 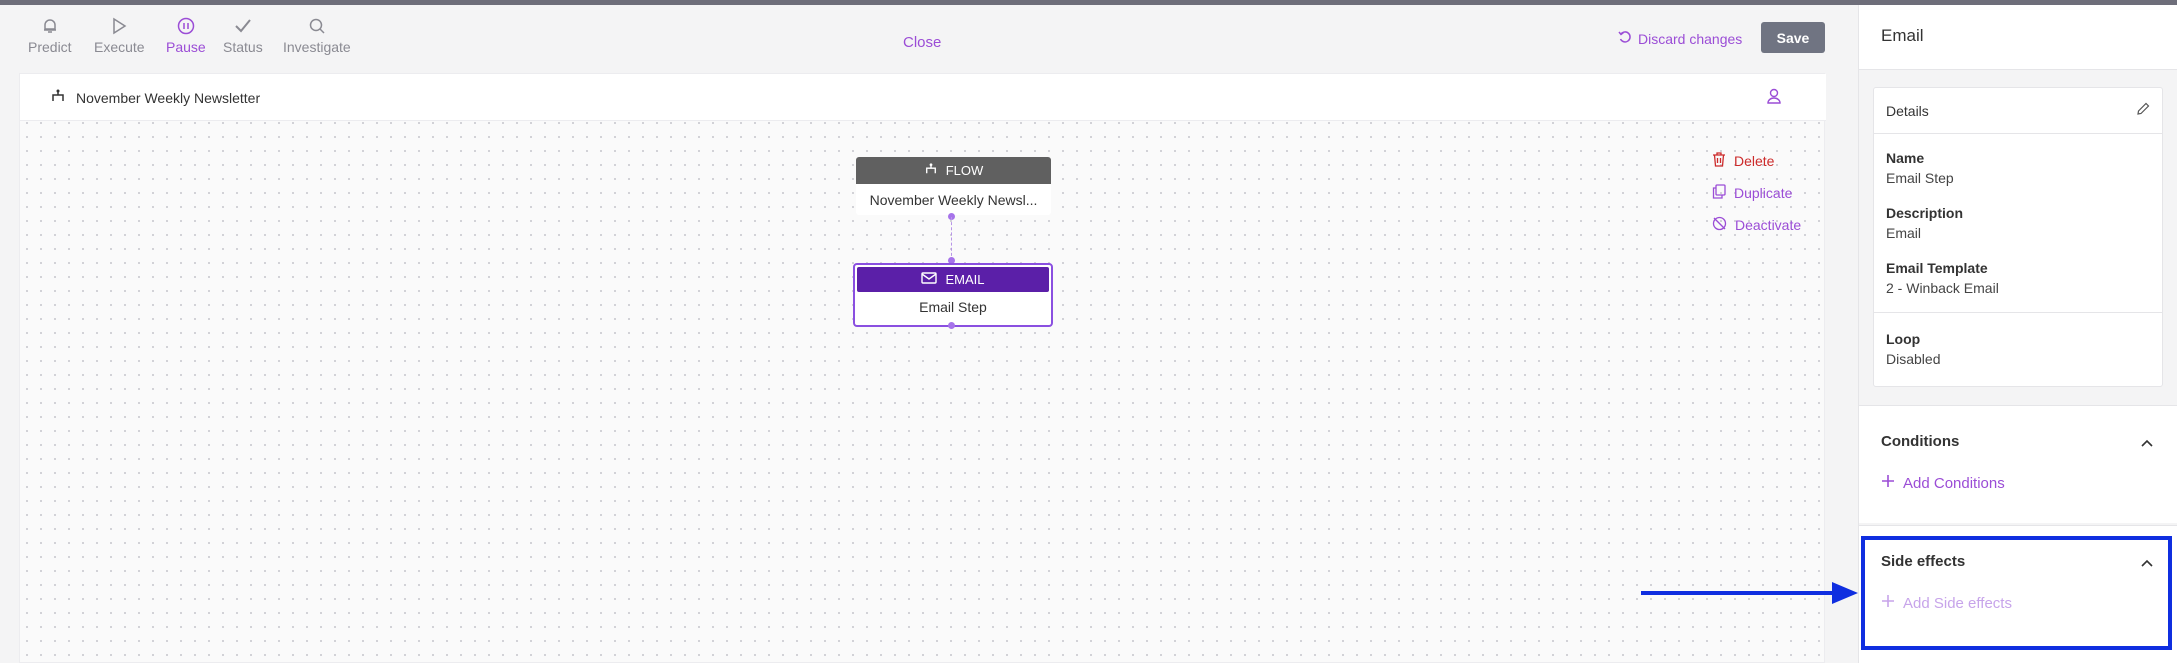 What do you see at coordinates (2018, 37) in the screenshot?
I see `panel-header: Email` at bounding box center [2018, 37].